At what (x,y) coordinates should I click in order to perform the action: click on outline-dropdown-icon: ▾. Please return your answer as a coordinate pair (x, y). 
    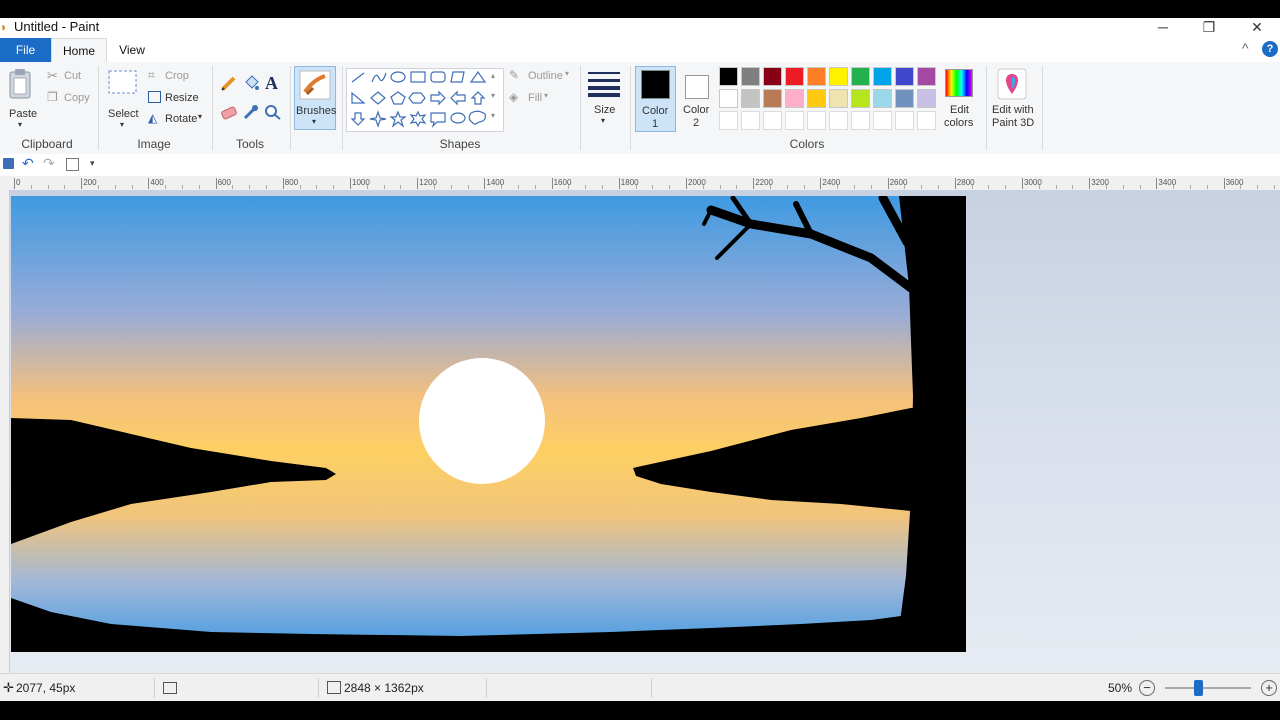
    Looking at the image, I should click on (567, 73).